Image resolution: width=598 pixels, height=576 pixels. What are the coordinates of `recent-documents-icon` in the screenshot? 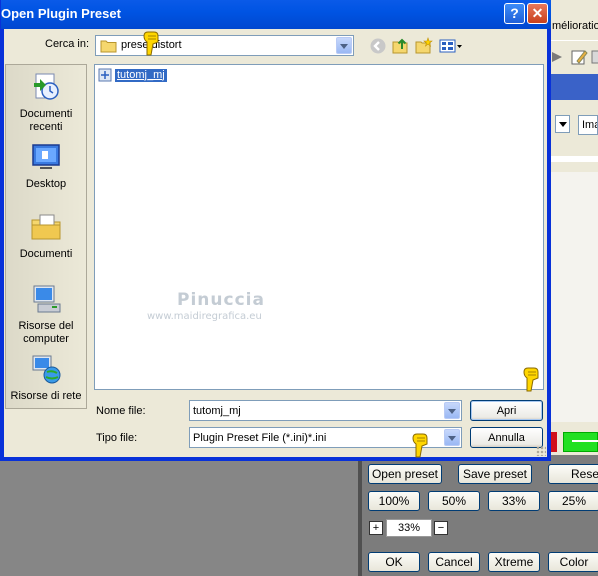 It's located at (46, 86).